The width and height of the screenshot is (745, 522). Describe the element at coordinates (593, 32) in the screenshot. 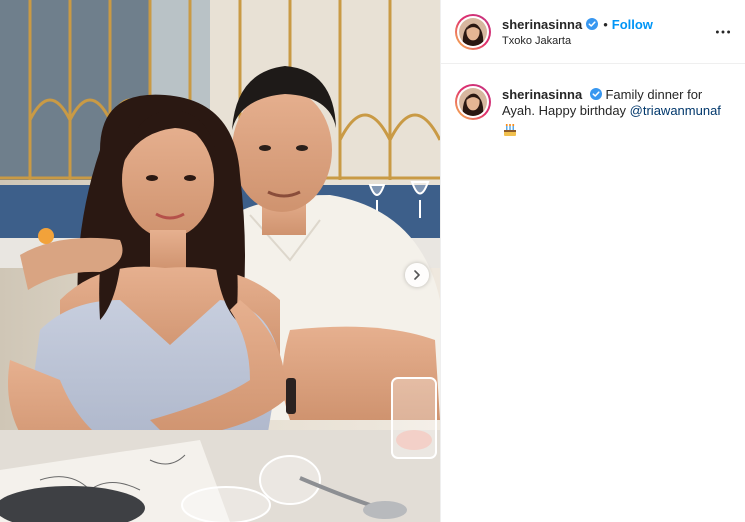

I see `post-header: sherinasinna • Follow Txoko Jakarta` at that location.